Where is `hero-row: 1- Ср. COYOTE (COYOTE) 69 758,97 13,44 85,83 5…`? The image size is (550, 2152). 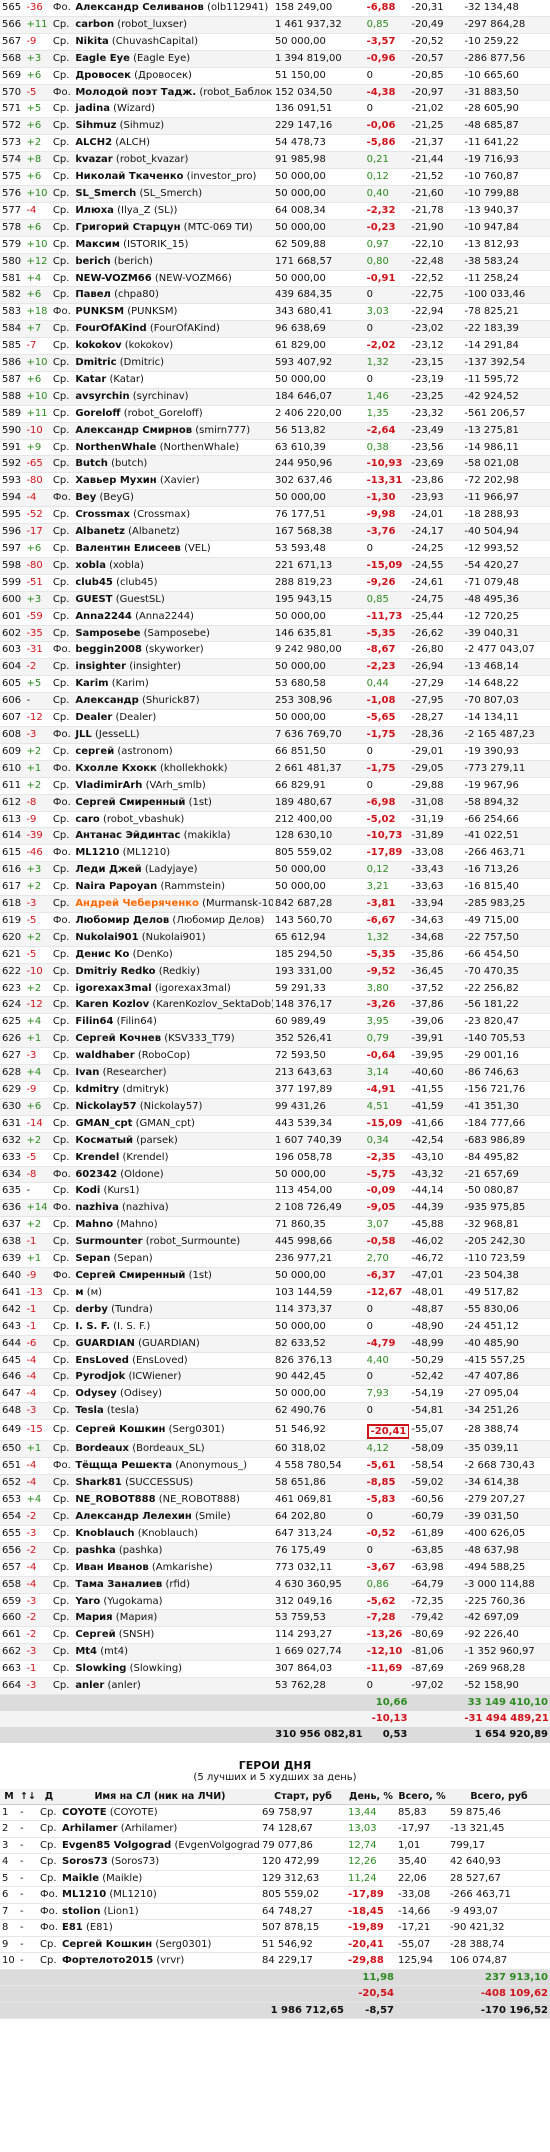 hero-row: 1- Ср. COYOTE (COYOTE) 69 758,97 13,44 85,83 5… is located at coordinates (275, 1813).